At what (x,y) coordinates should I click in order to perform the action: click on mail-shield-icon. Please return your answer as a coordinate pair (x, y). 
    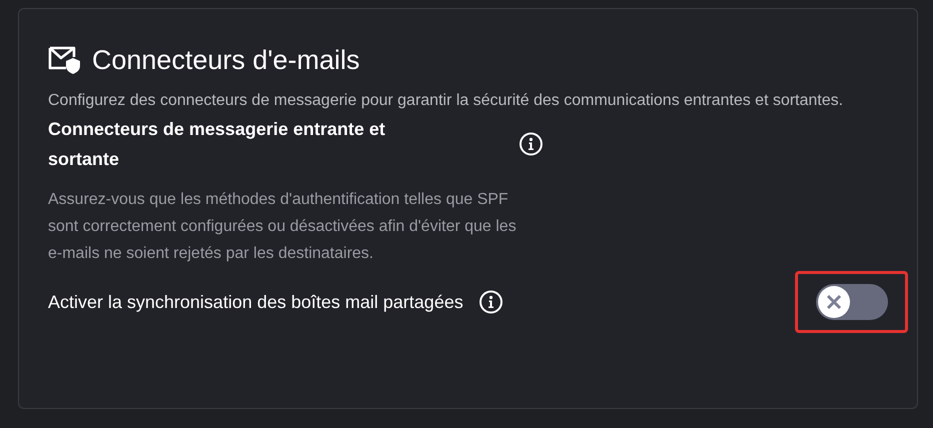
    Looking at the image, I should click on (65, 60).